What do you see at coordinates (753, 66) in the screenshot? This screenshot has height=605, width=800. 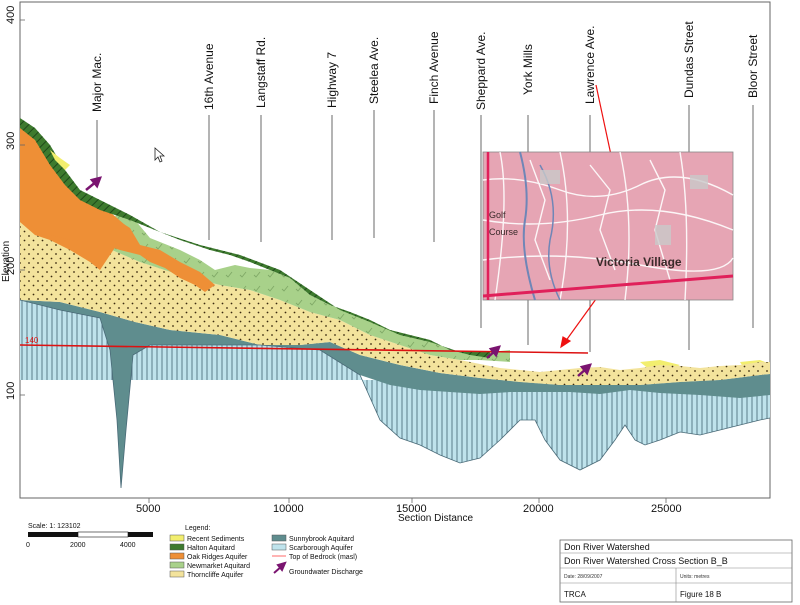 I see `street-label-bloor: Bloor Street` at bounding box center [753, 66].